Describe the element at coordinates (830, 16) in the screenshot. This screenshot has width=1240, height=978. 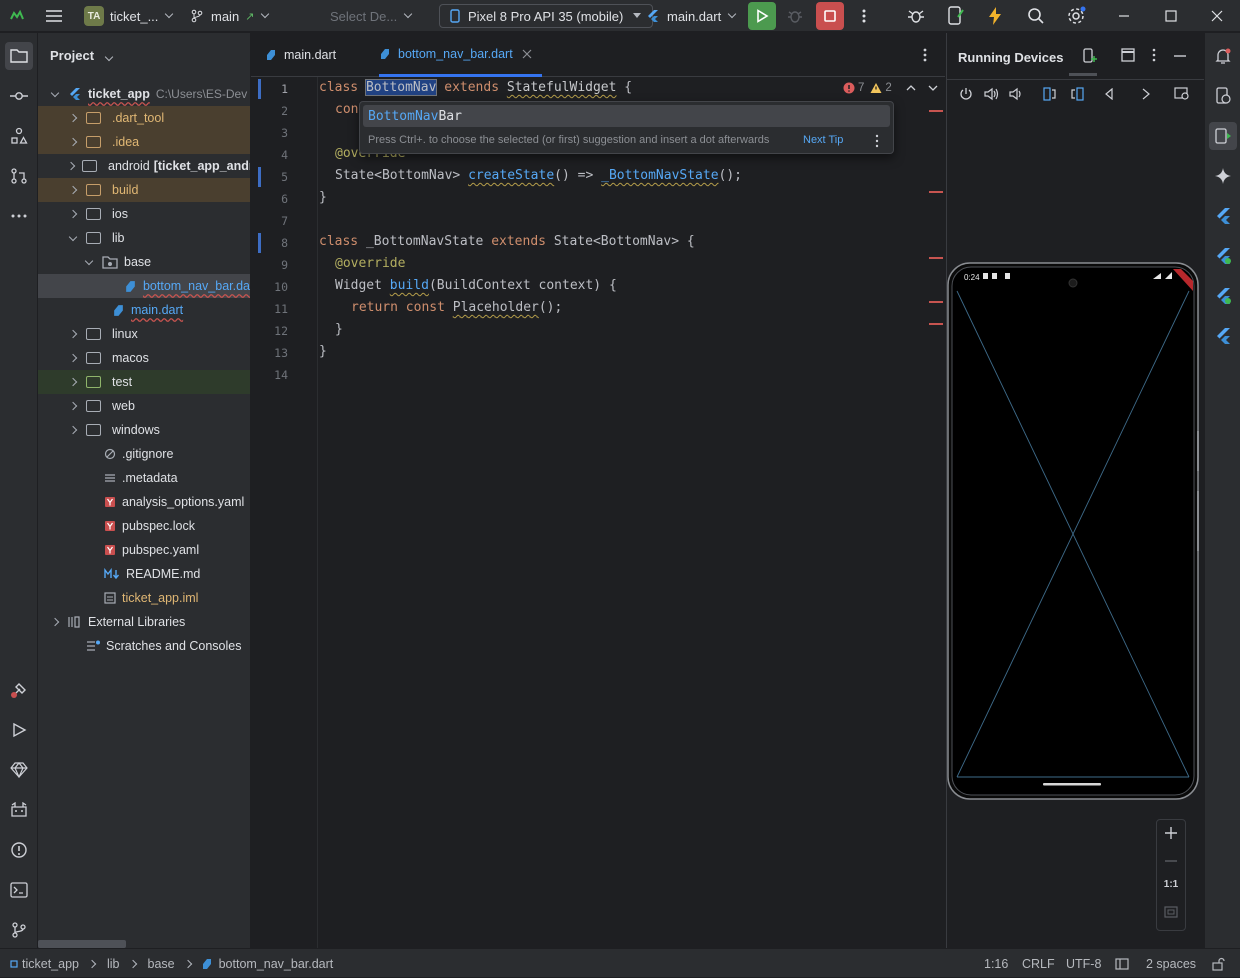
I see `stop-button` at that location.